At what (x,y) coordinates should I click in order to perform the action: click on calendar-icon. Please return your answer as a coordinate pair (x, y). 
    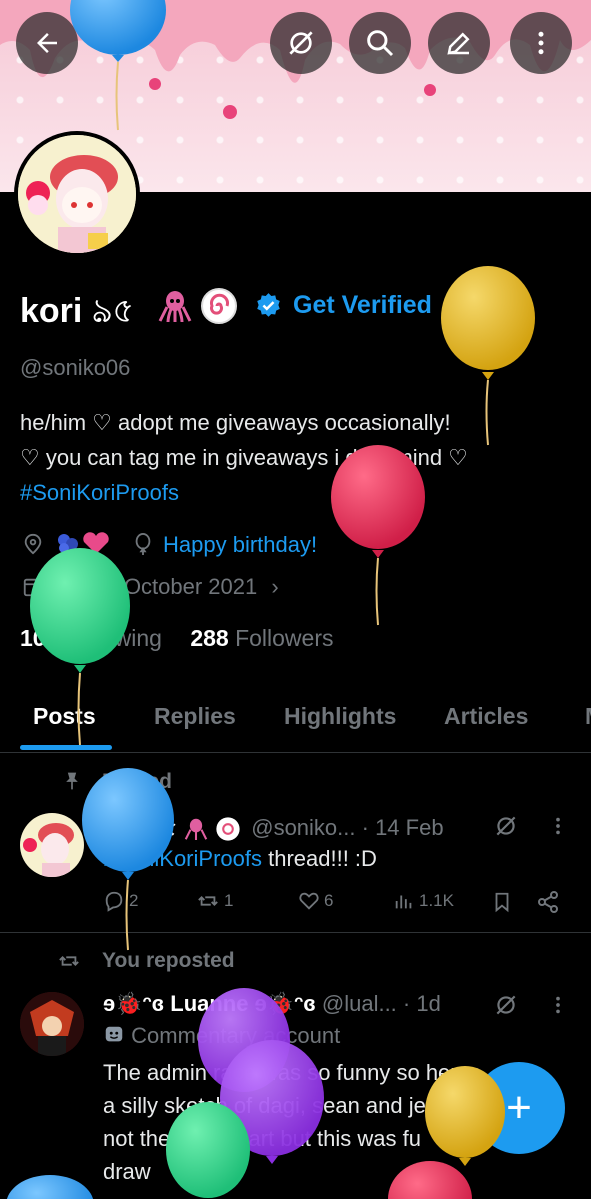
    Looking at the image, I should click on (33, 587).